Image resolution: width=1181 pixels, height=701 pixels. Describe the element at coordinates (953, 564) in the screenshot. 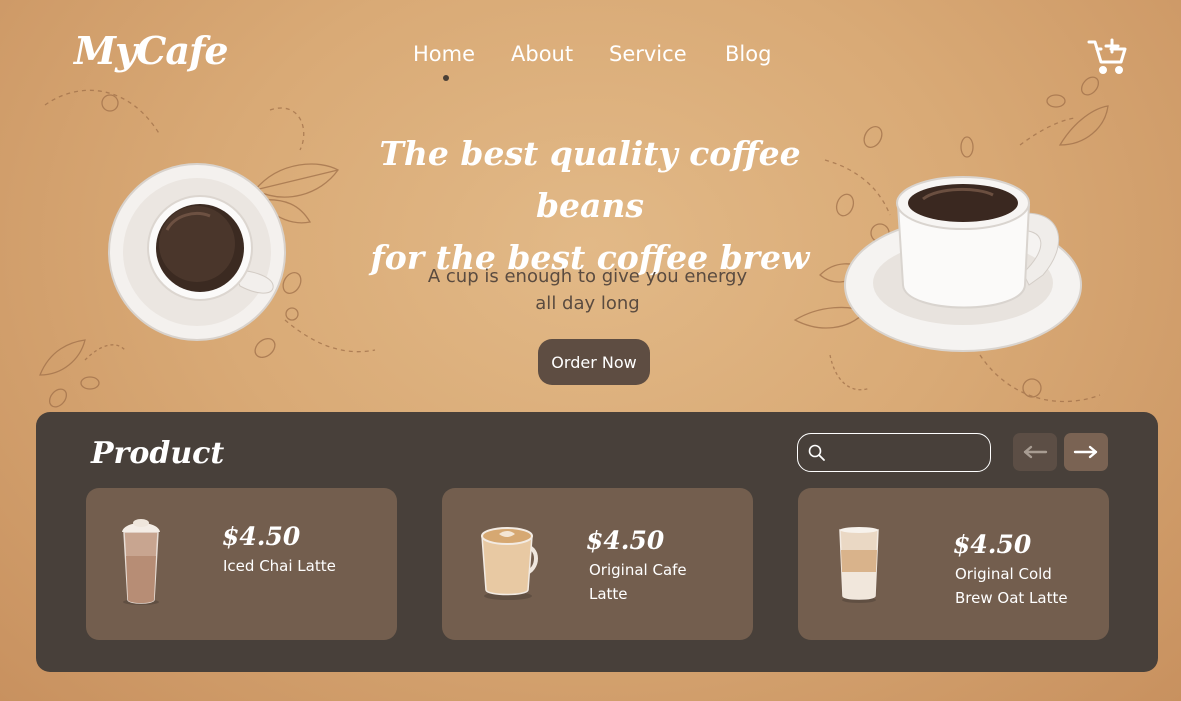

I see `product-card: $4.50 Original Cold Brew Oat Latte` at that location.